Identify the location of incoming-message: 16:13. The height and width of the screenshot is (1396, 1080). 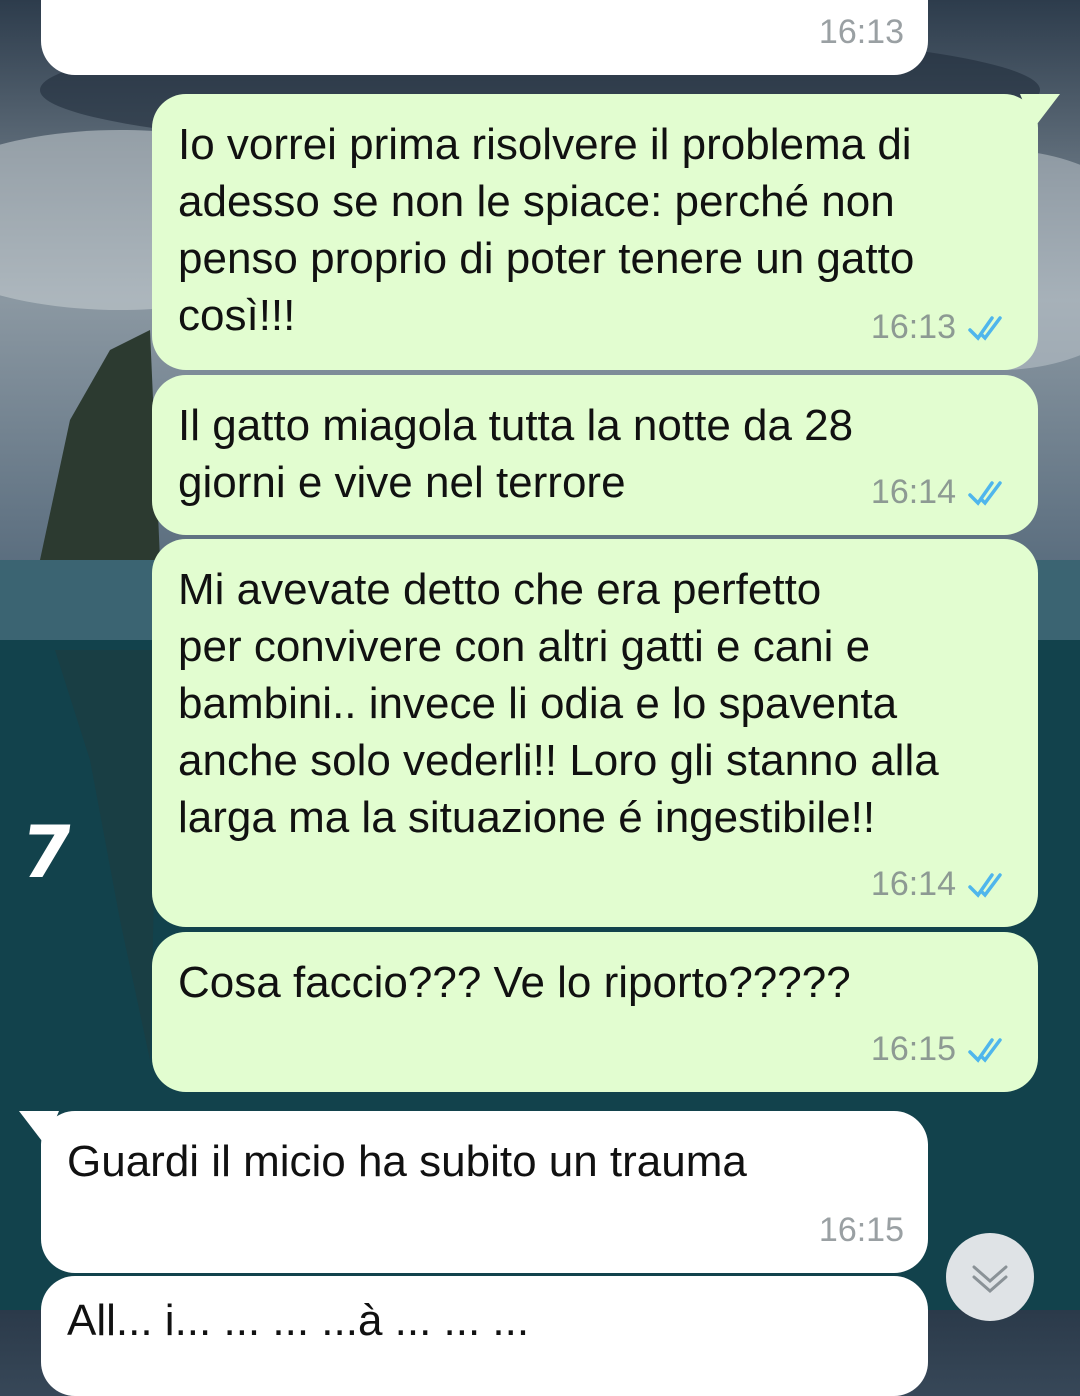
(484, 37).